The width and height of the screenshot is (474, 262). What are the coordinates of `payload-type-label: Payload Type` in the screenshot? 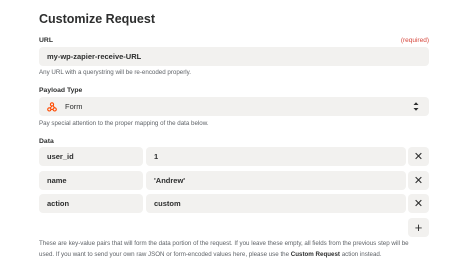 It's located at (61, 90).